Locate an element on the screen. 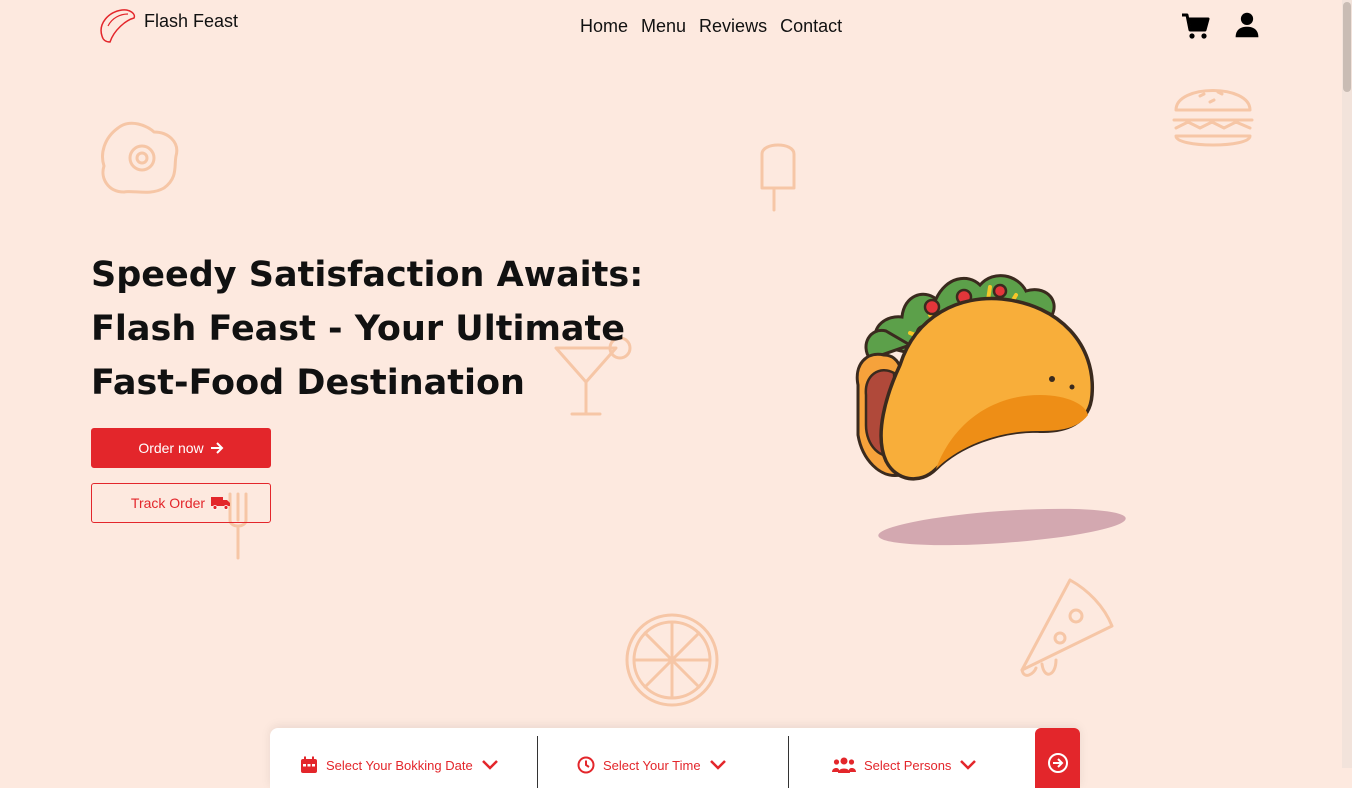 The width and height of the screenshot is (1352, 788). calendar-icon is located at coordinates (309, 764).